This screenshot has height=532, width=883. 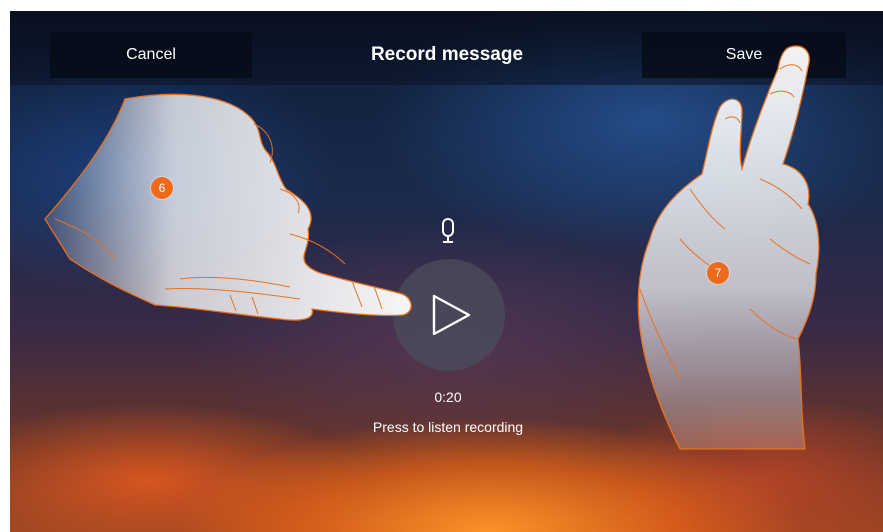 What do you see at coordinates (162, 188) in the screenshot?
I see `step-callout-badge: 6` at bounding box center [162, 188].